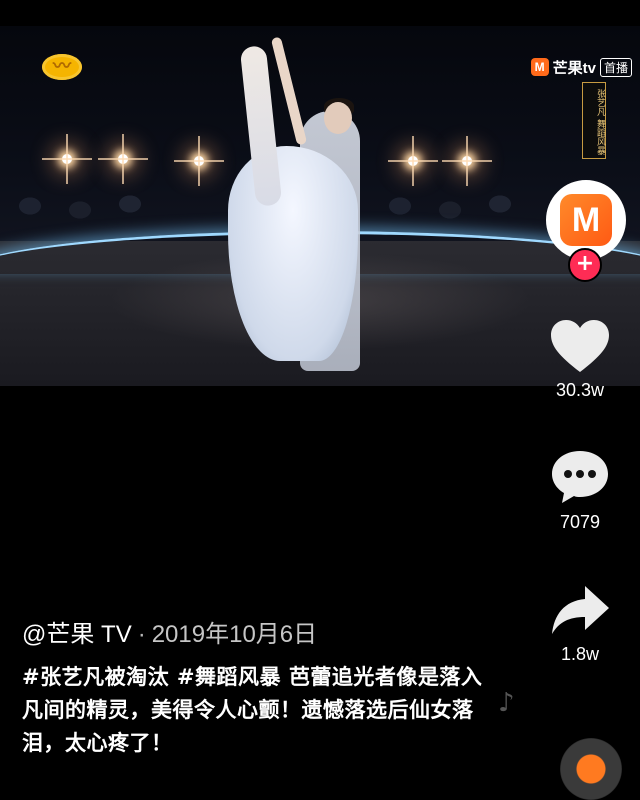 This screenshot has width=640, height=800. Describe the element at coordinates (580, 654) in the screenshot. I see `share-count: 1.8w` at that location.